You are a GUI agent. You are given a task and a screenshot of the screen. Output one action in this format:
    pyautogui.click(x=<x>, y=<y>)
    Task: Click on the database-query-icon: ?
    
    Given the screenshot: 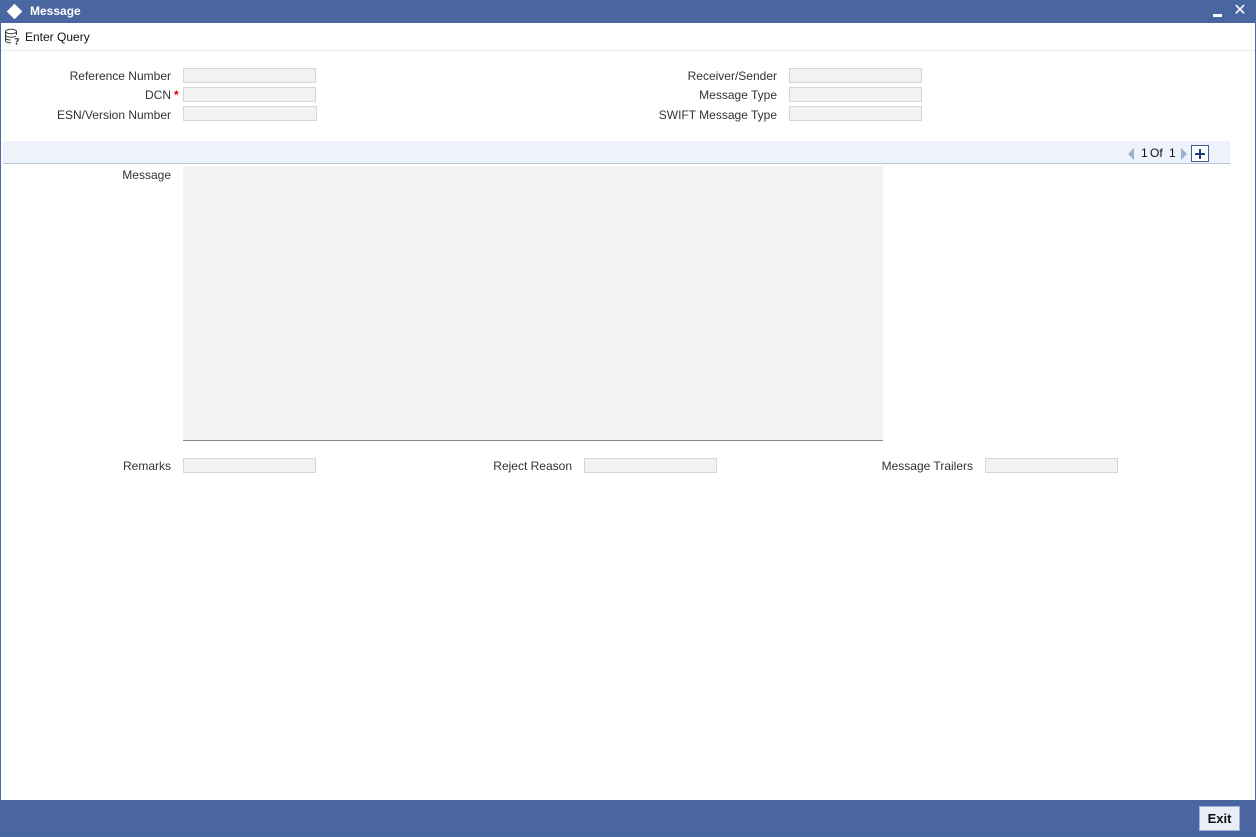 What is the action you would take?
    pyautogui.click(x=12, y=37)
    